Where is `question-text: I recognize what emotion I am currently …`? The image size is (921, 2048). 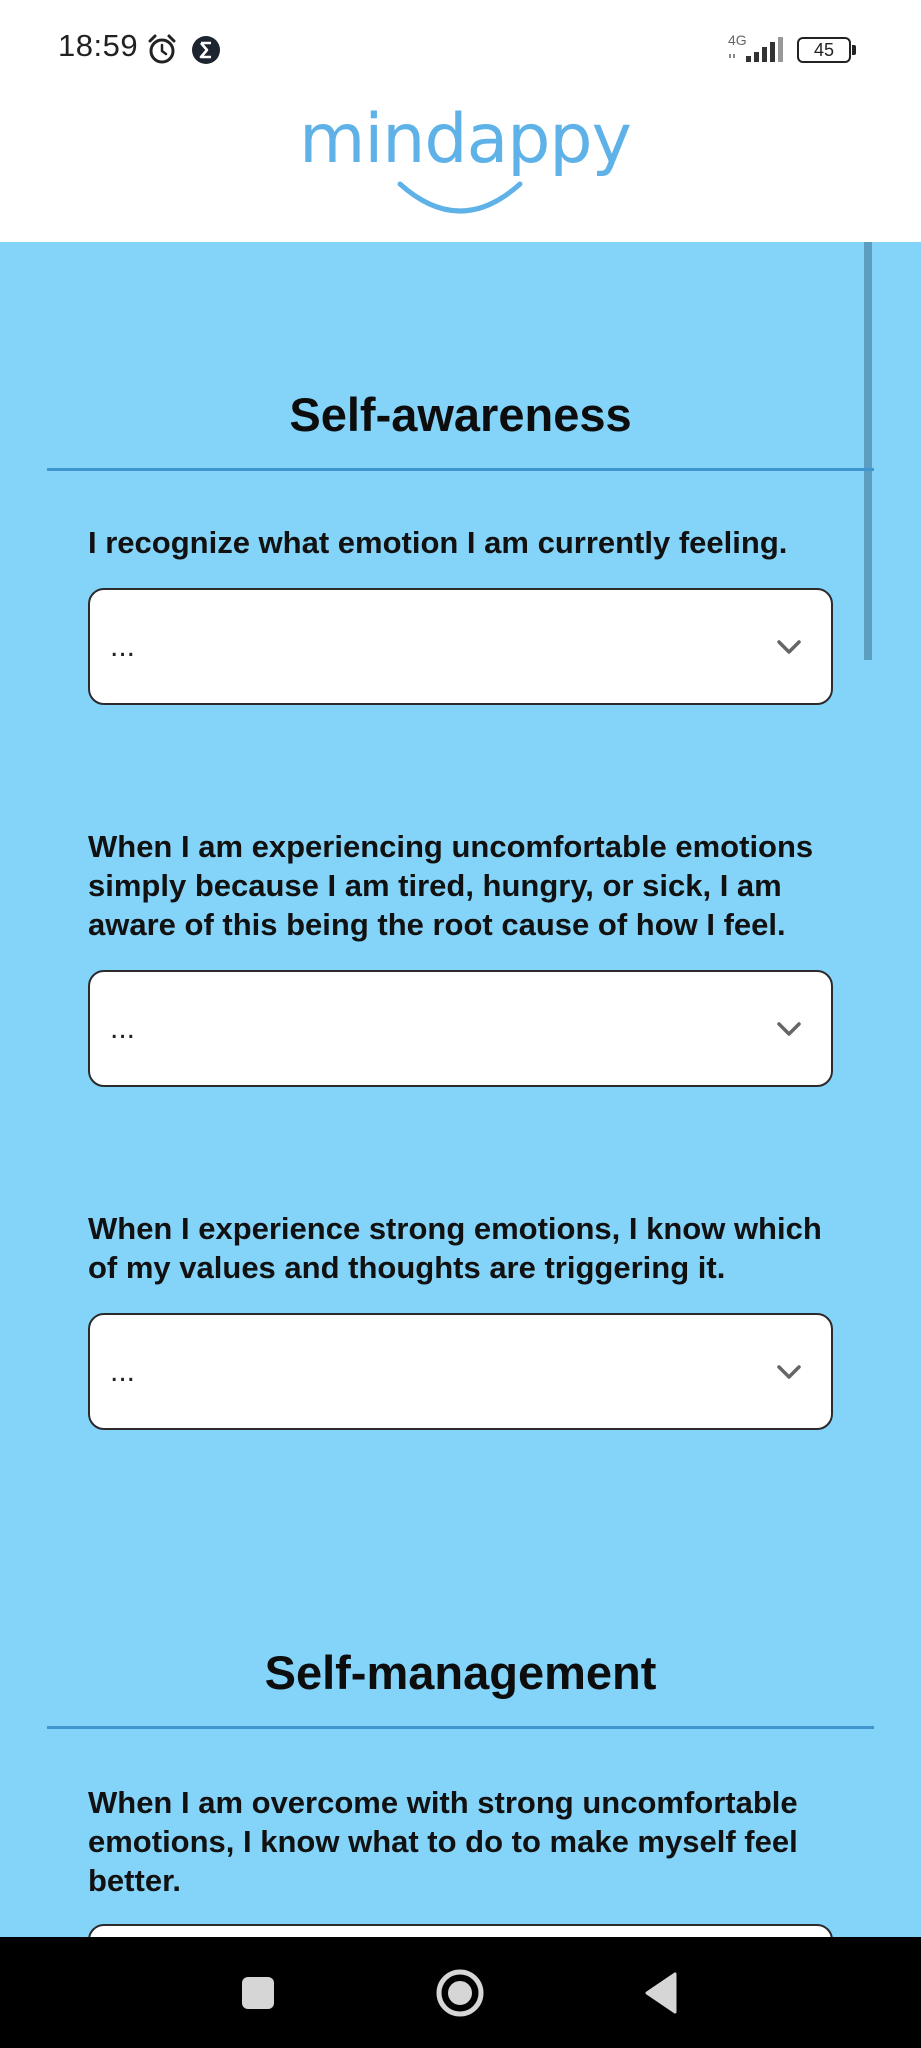 question-text: I recognize what emotion I am currently … is located at coordinates (438, 542).